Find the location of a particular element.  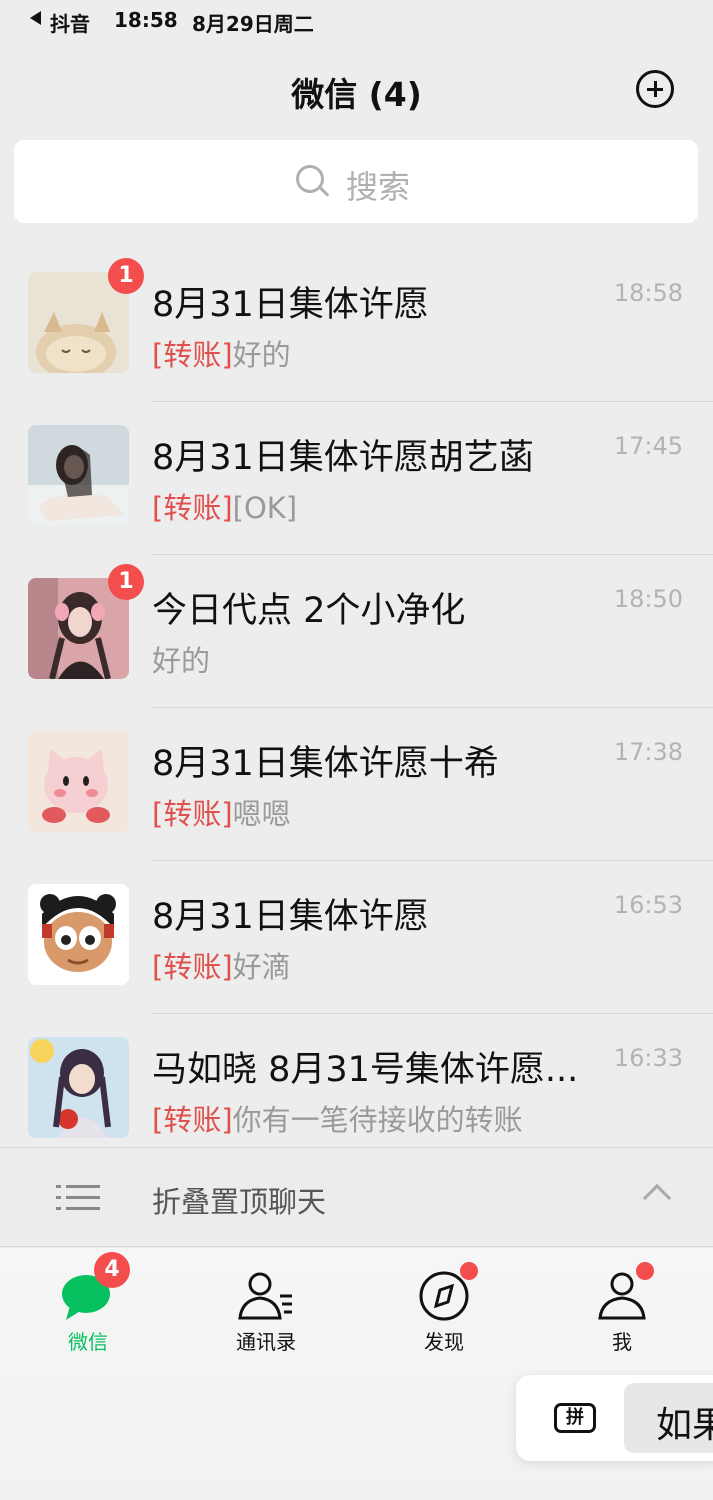

back-arrow-icon is located at coordinates (35, 18).